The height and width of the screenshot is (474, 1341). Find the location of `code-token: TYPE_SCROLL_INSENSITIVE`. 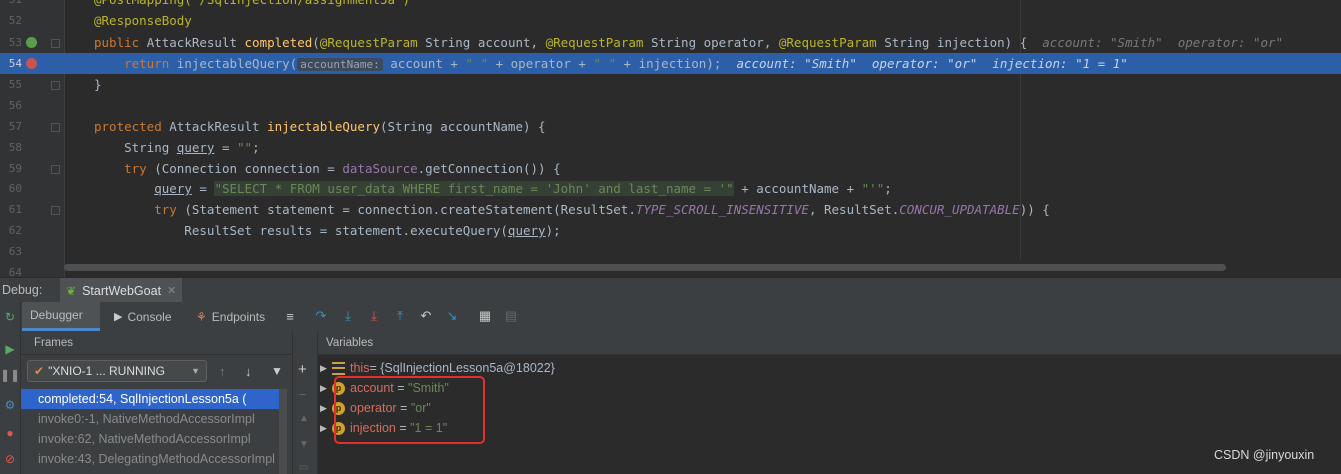

code-token: TYPE_SCROLL_INSENSITIVE is located at coordinates (722, 209).